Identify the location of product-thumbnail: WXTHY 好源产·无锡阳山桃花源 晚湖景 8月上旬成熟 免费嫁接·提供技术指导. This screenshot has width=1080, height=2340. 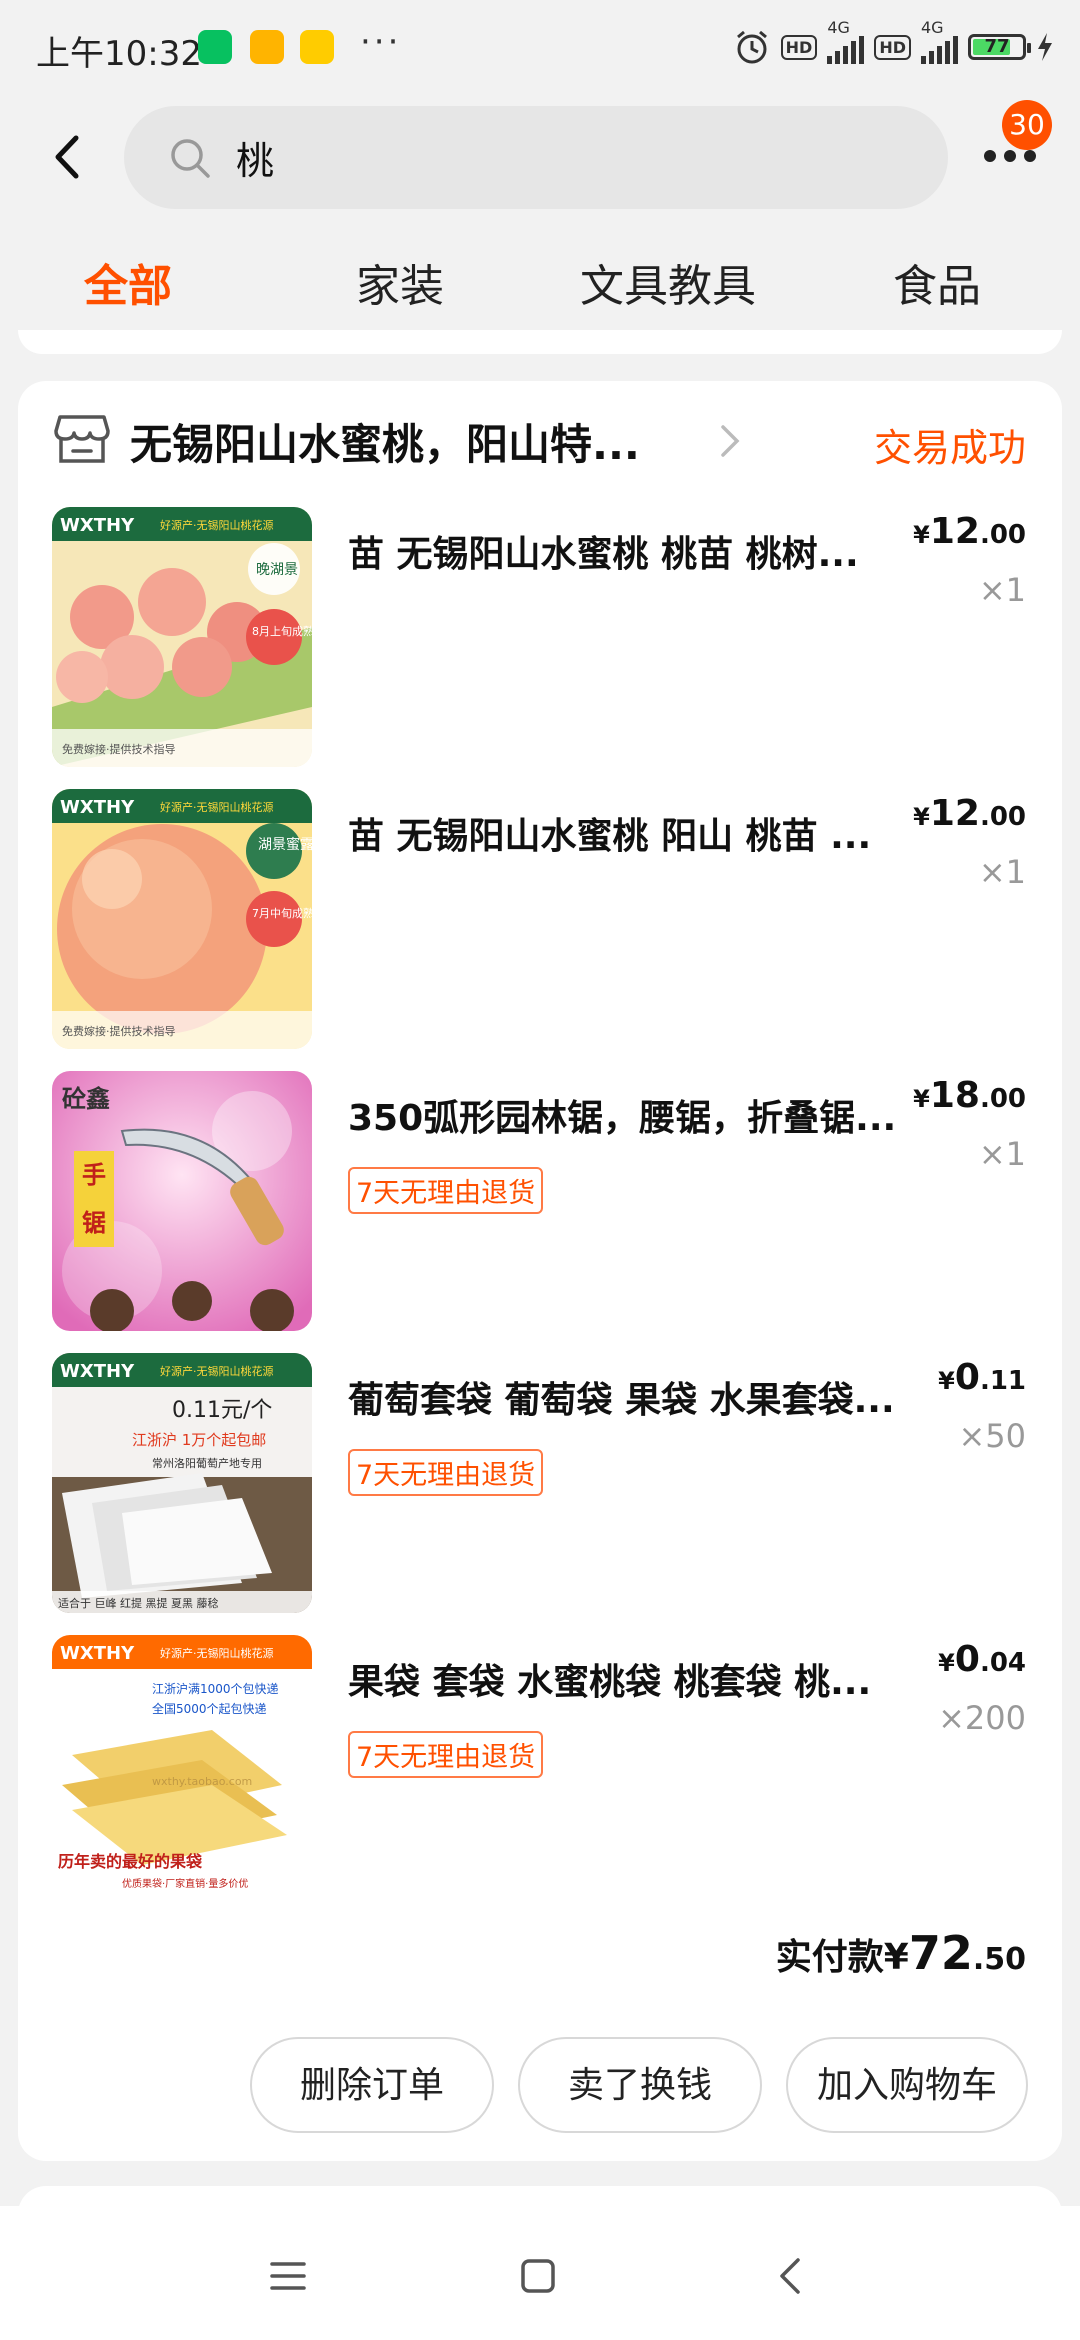
(182, 637).